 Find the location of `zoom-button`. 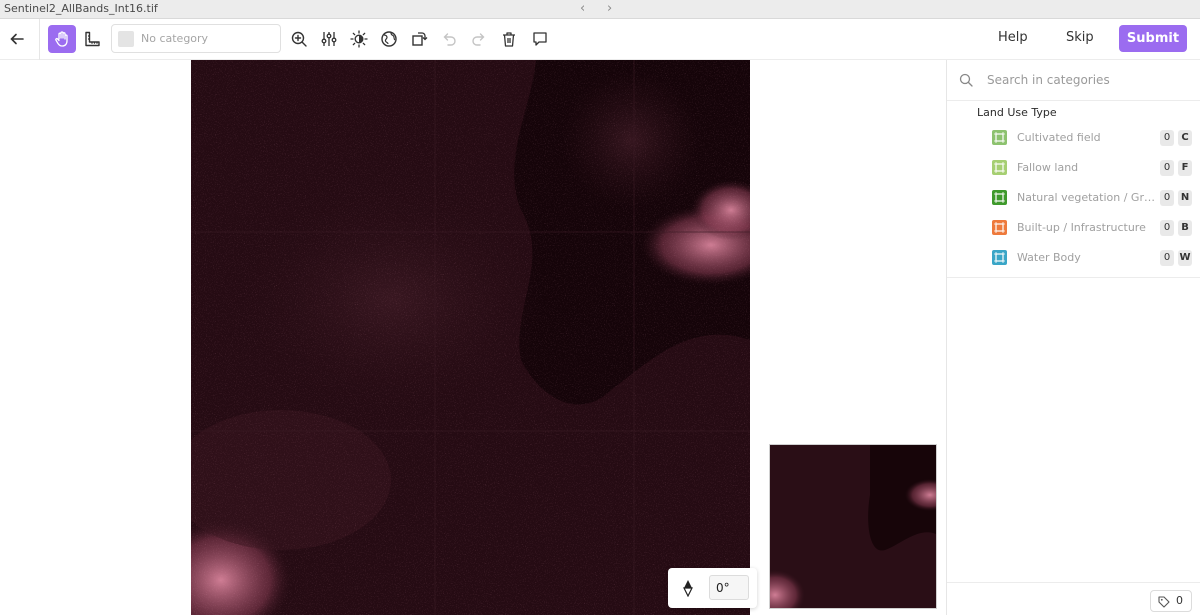

zoom-button is located at coordinates (299, 39).